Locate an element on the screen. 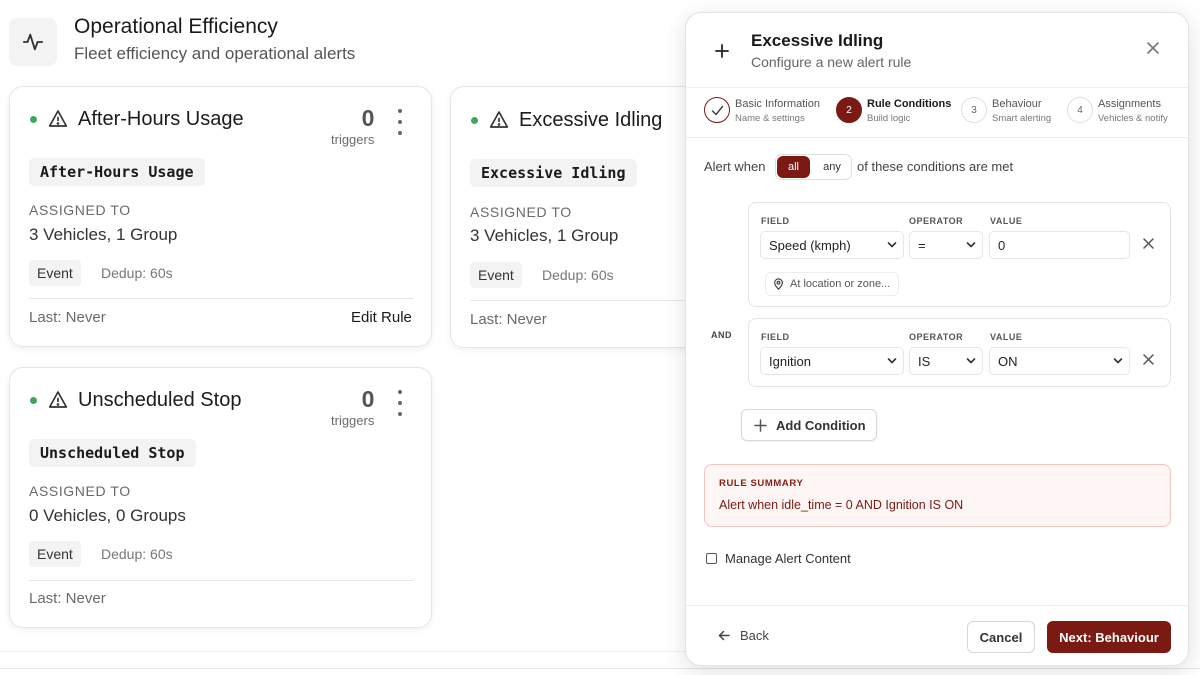  footer-divider is located at coordinates (938, 605).